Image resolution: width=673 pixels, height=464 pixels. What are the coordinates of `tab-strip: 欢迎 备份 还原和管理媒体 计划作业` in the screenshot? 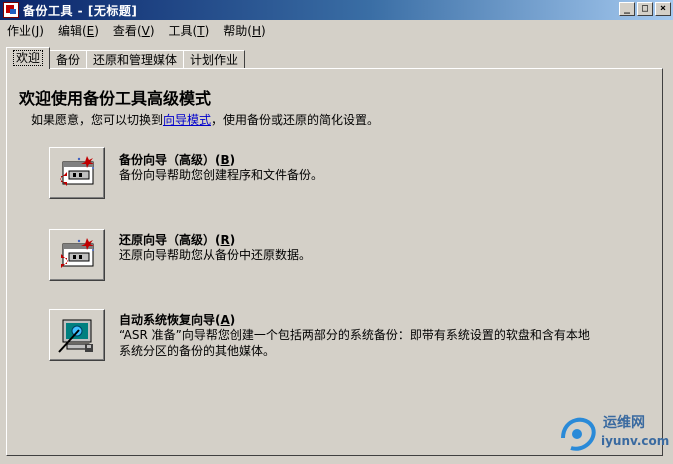 It's located at (126, 58).